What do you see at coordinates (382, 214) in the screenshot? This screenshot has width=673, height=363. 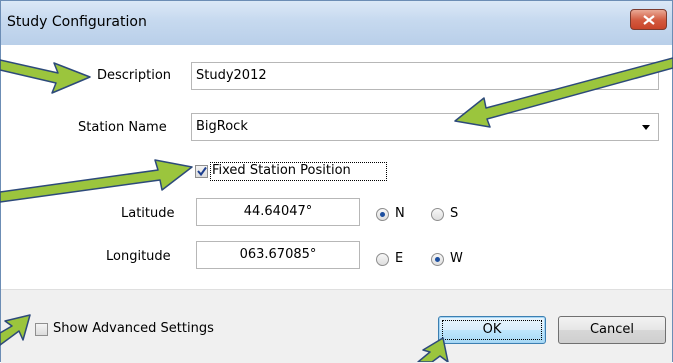 I see `latitude-north-radio` at bounding box center [382, 214].